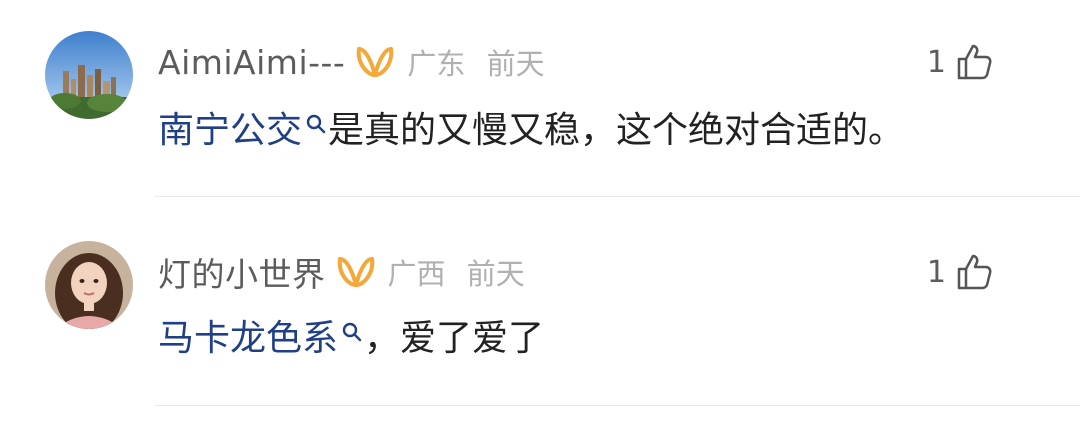 The height and width of the screenshot is (422, 1080). What do you see at coordinates (599, 62) in the screenshot?
I see `comment-header: AimiAimi--- 广东 前天 1` at bounding box center [599, 62].